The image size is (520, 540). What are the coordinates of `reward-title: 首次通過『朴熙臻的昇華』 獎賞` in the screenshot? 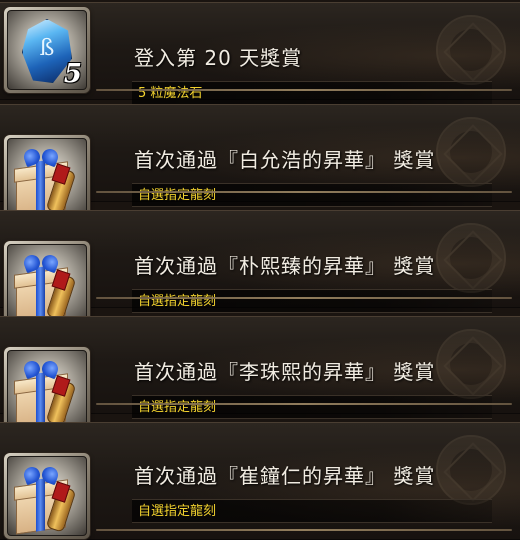 It's located at (285, 266).